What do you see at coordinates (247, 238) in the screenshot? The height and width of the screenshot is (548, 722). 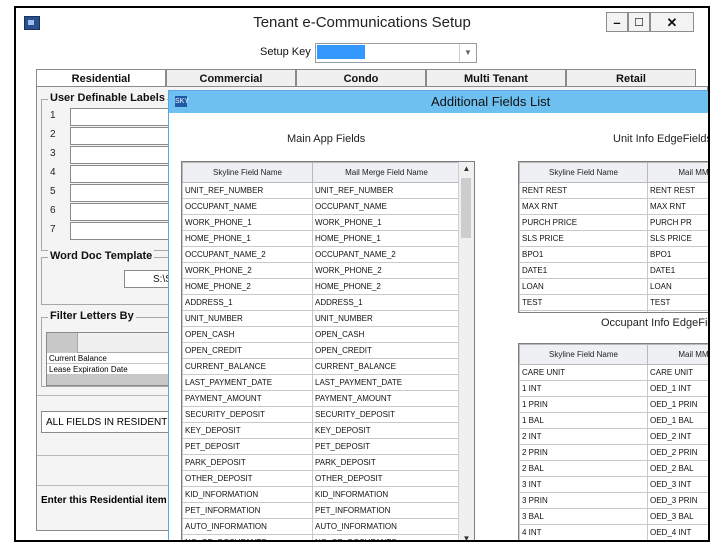 I see `skyline-field-cell: HOME_PHONE_1` at bounding box center [247, 238].